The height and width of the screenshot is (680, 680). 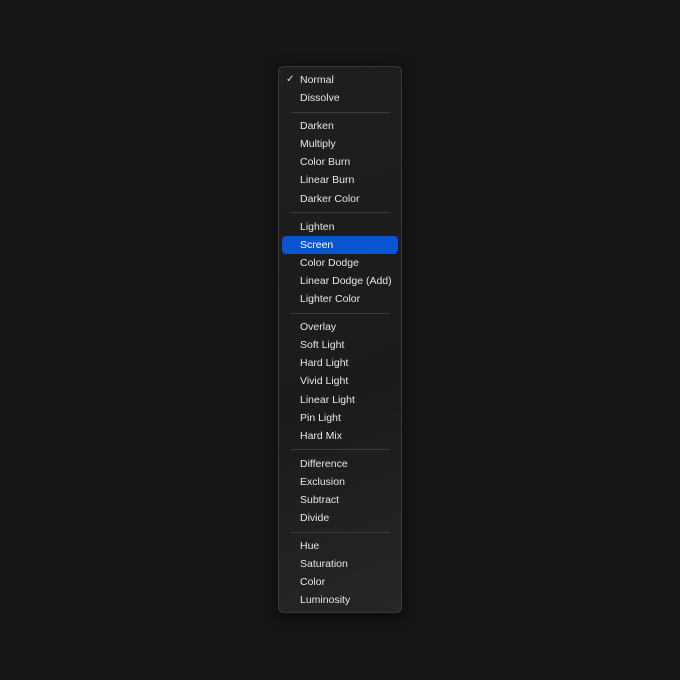 I want to click on menu-item-label: Pin Light, so click(x=320, y=417).